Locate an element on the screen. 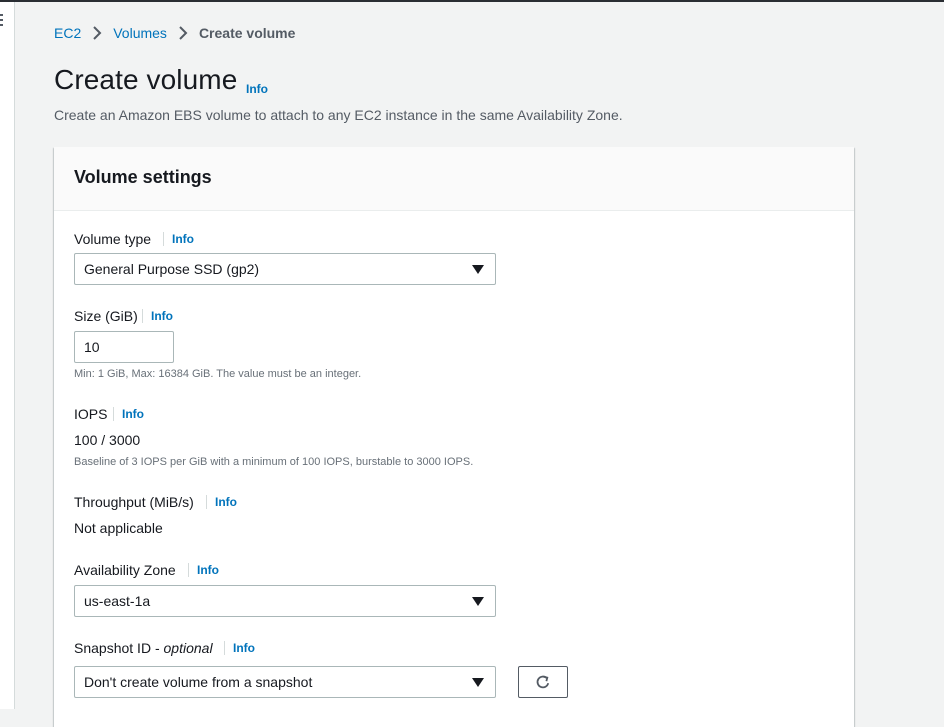  snapshot-id-label: Snapshot ID - optional is located at coordinates (143, 648).